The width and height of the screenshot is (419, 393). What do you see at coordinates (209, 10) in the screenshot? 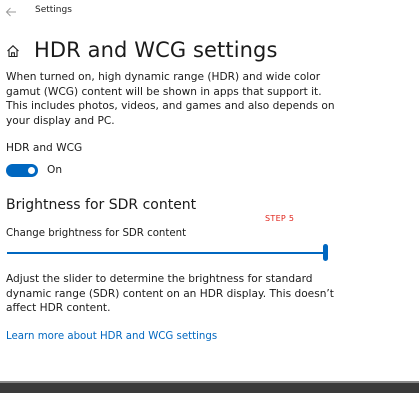
I see `title-bar: Settings` at bounding box center [209, 10].